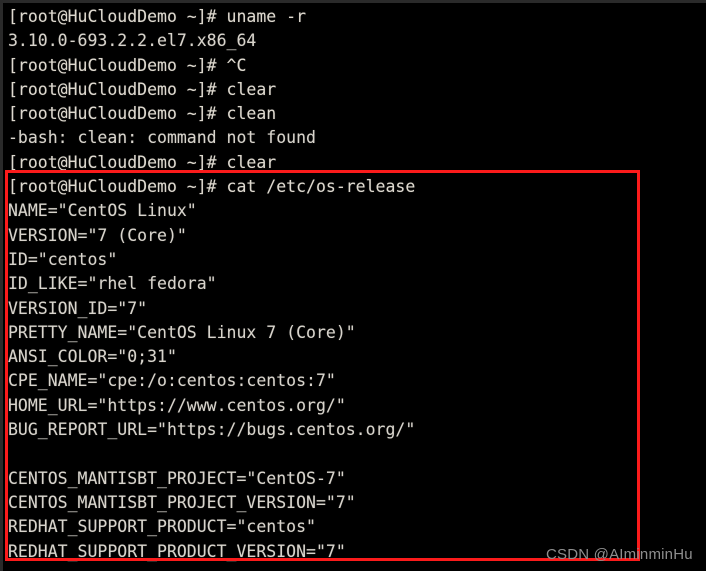 This screenshot has height=571, width=706. I want to click on terminal-line: CENTOS_MANTISBT_PROJECT_VERSION="7", so click(182, 502).